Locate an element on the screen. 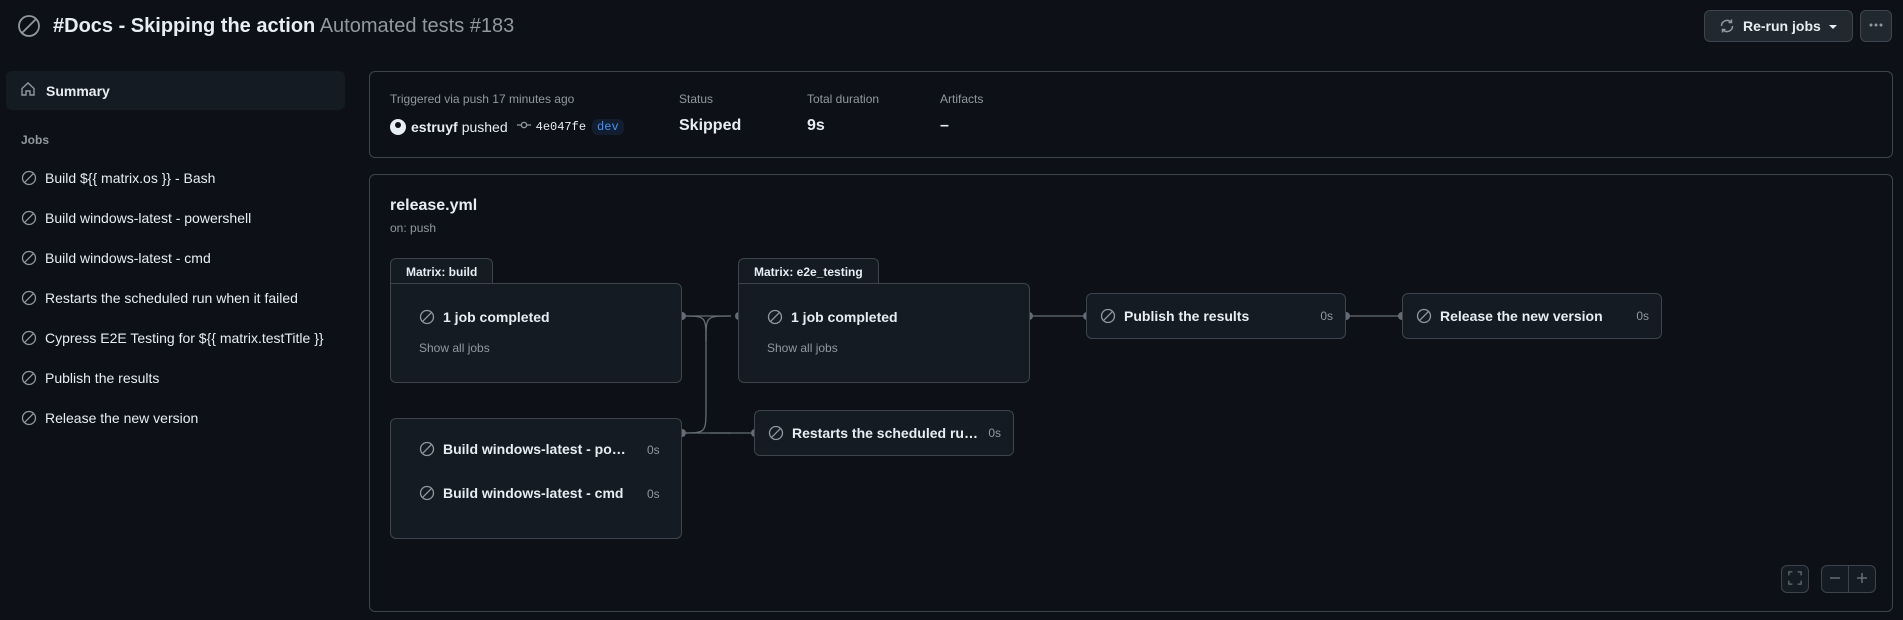 The width and height of the screenshot is (1903, 620). sync-icon is located at coordinates (1727, 26).